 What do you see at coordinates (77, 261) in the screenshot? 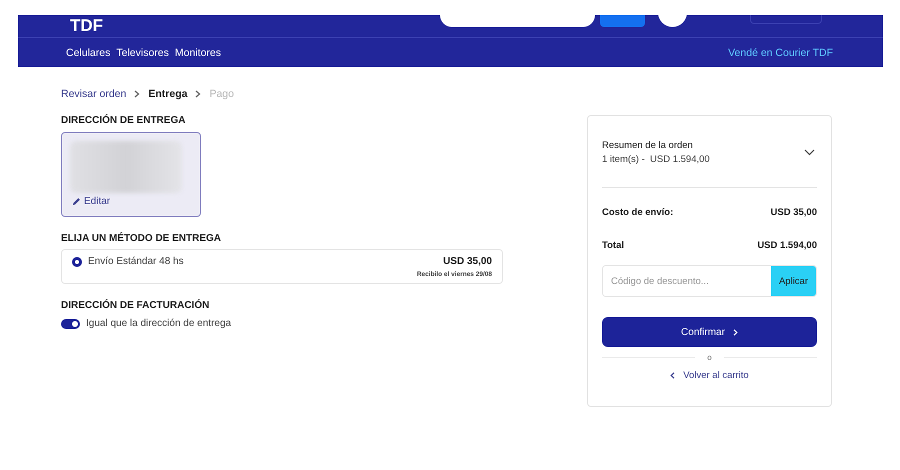
I see `radio-button` at bounding box center [77, 261].